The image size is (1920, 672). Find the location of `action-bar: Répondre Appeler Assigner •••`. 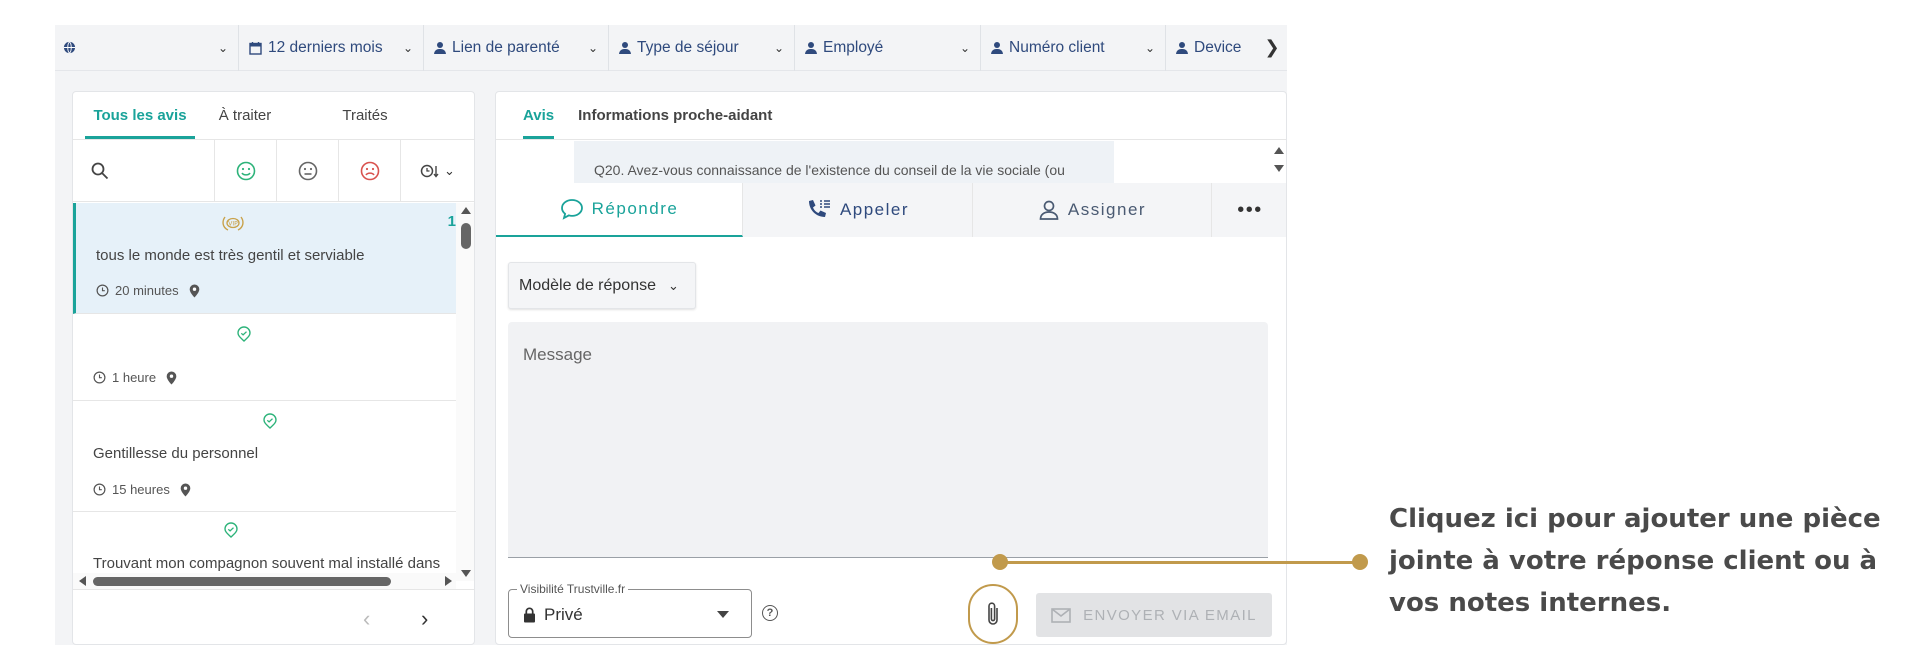

action-bar: Répondre Appeler Assigner ••• is located at coordinates (891, 210).